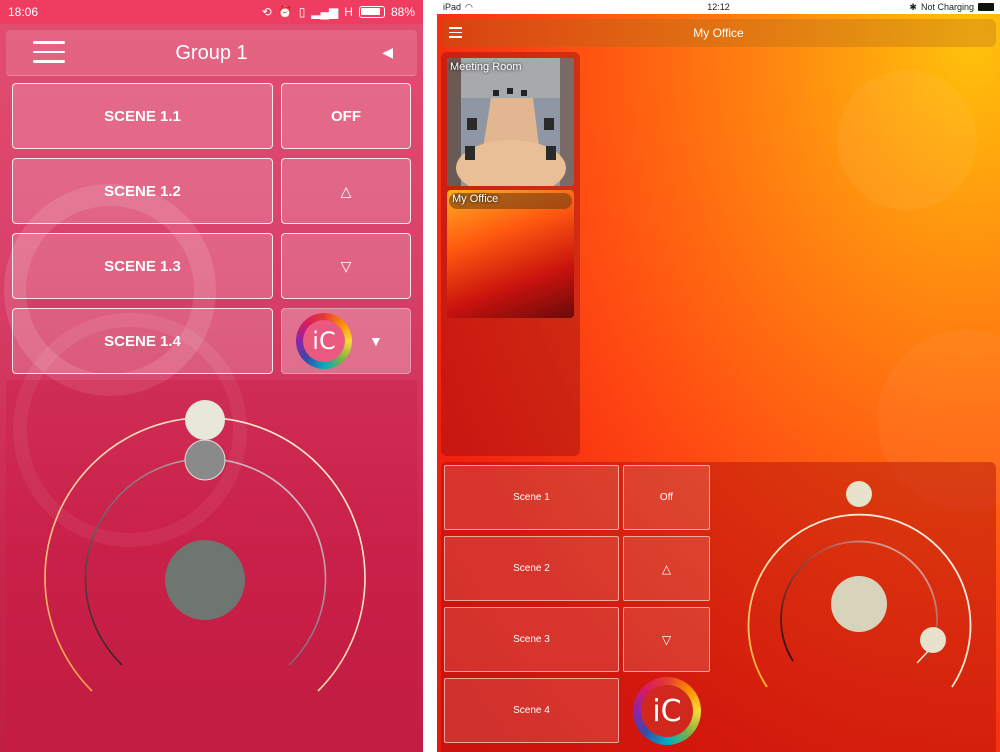  I want to click on tablet-scene-button-2: Scene 2, so click(531, 568).